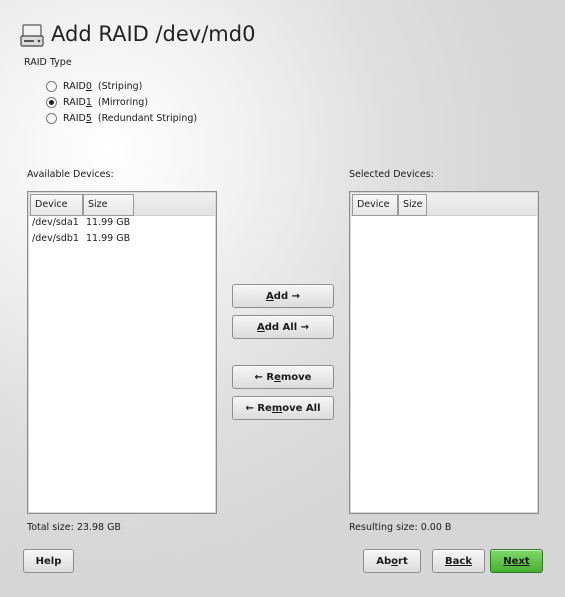 This screenshot has width=565, height=597. I want to click on raid-0-option: RAID 0 (Striping), so click(94, 86).